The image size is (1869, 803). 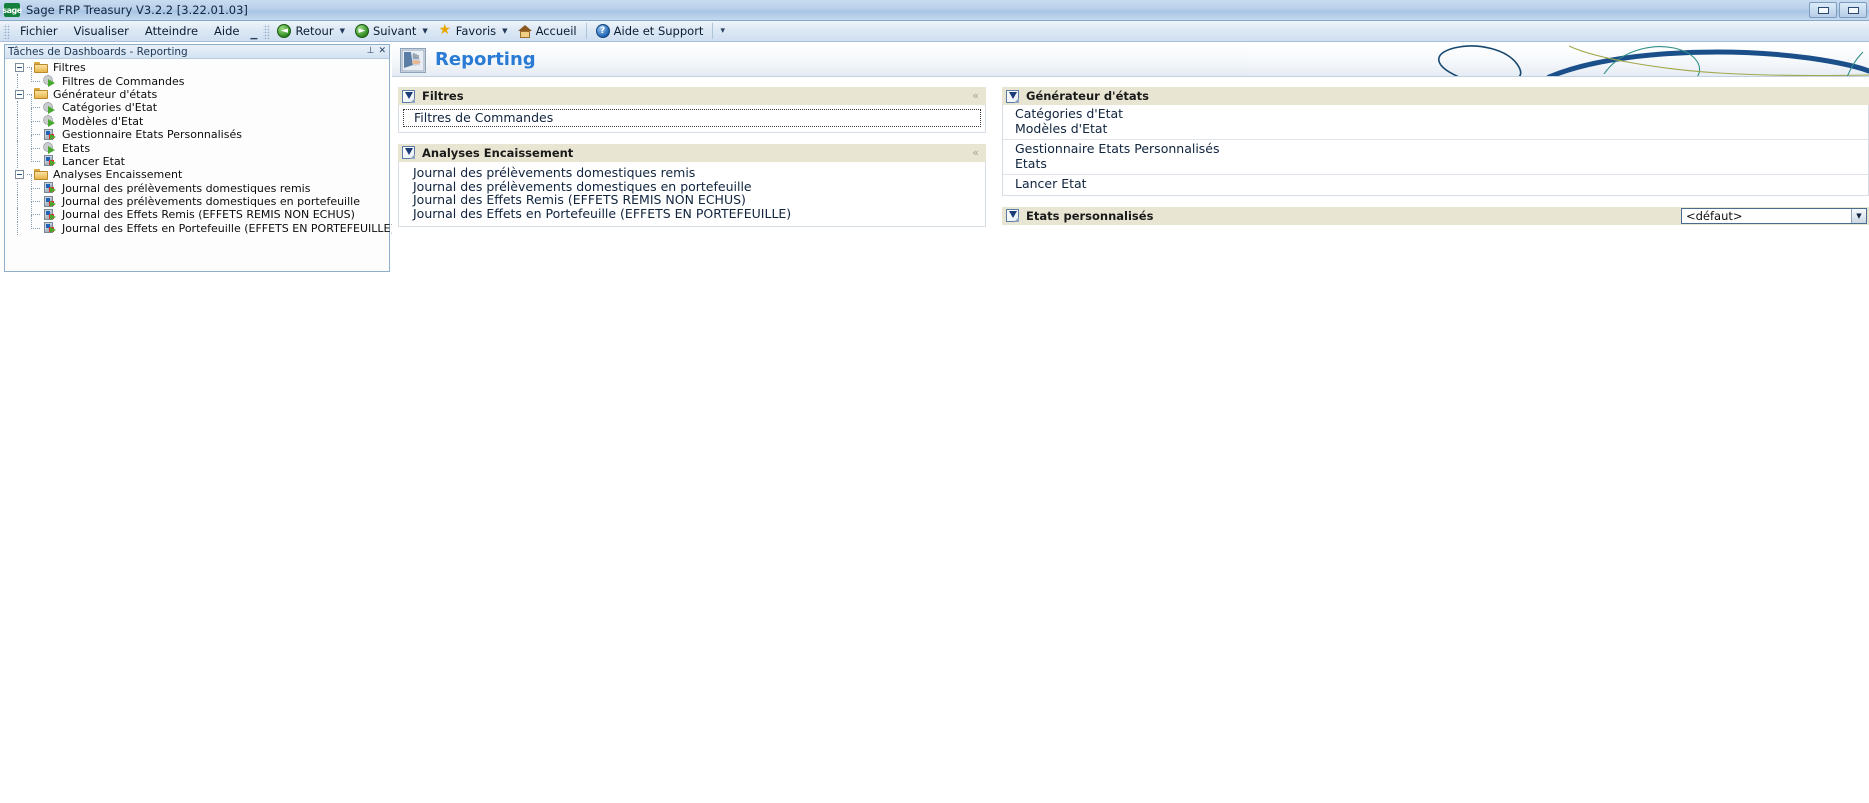 What do you see at coordinates (202, 174) in the screenshot?
I see `tree-item: Analyses Encaissement` at bounding box center [202, 174].